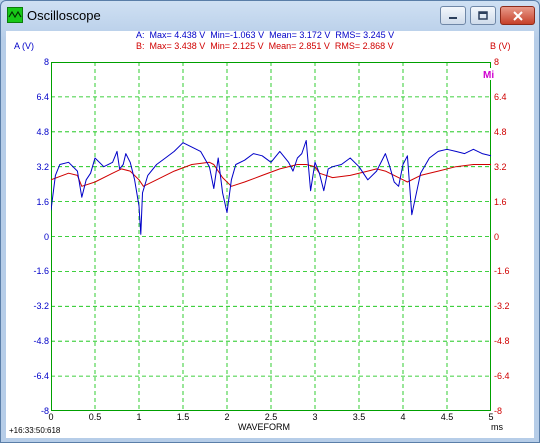 Image resolution: width=540 pixels, height=443 pixels. Describe the element at coordinates (41, 341) in the screenshot. I see `left-tick-label: -4.8` at that location.